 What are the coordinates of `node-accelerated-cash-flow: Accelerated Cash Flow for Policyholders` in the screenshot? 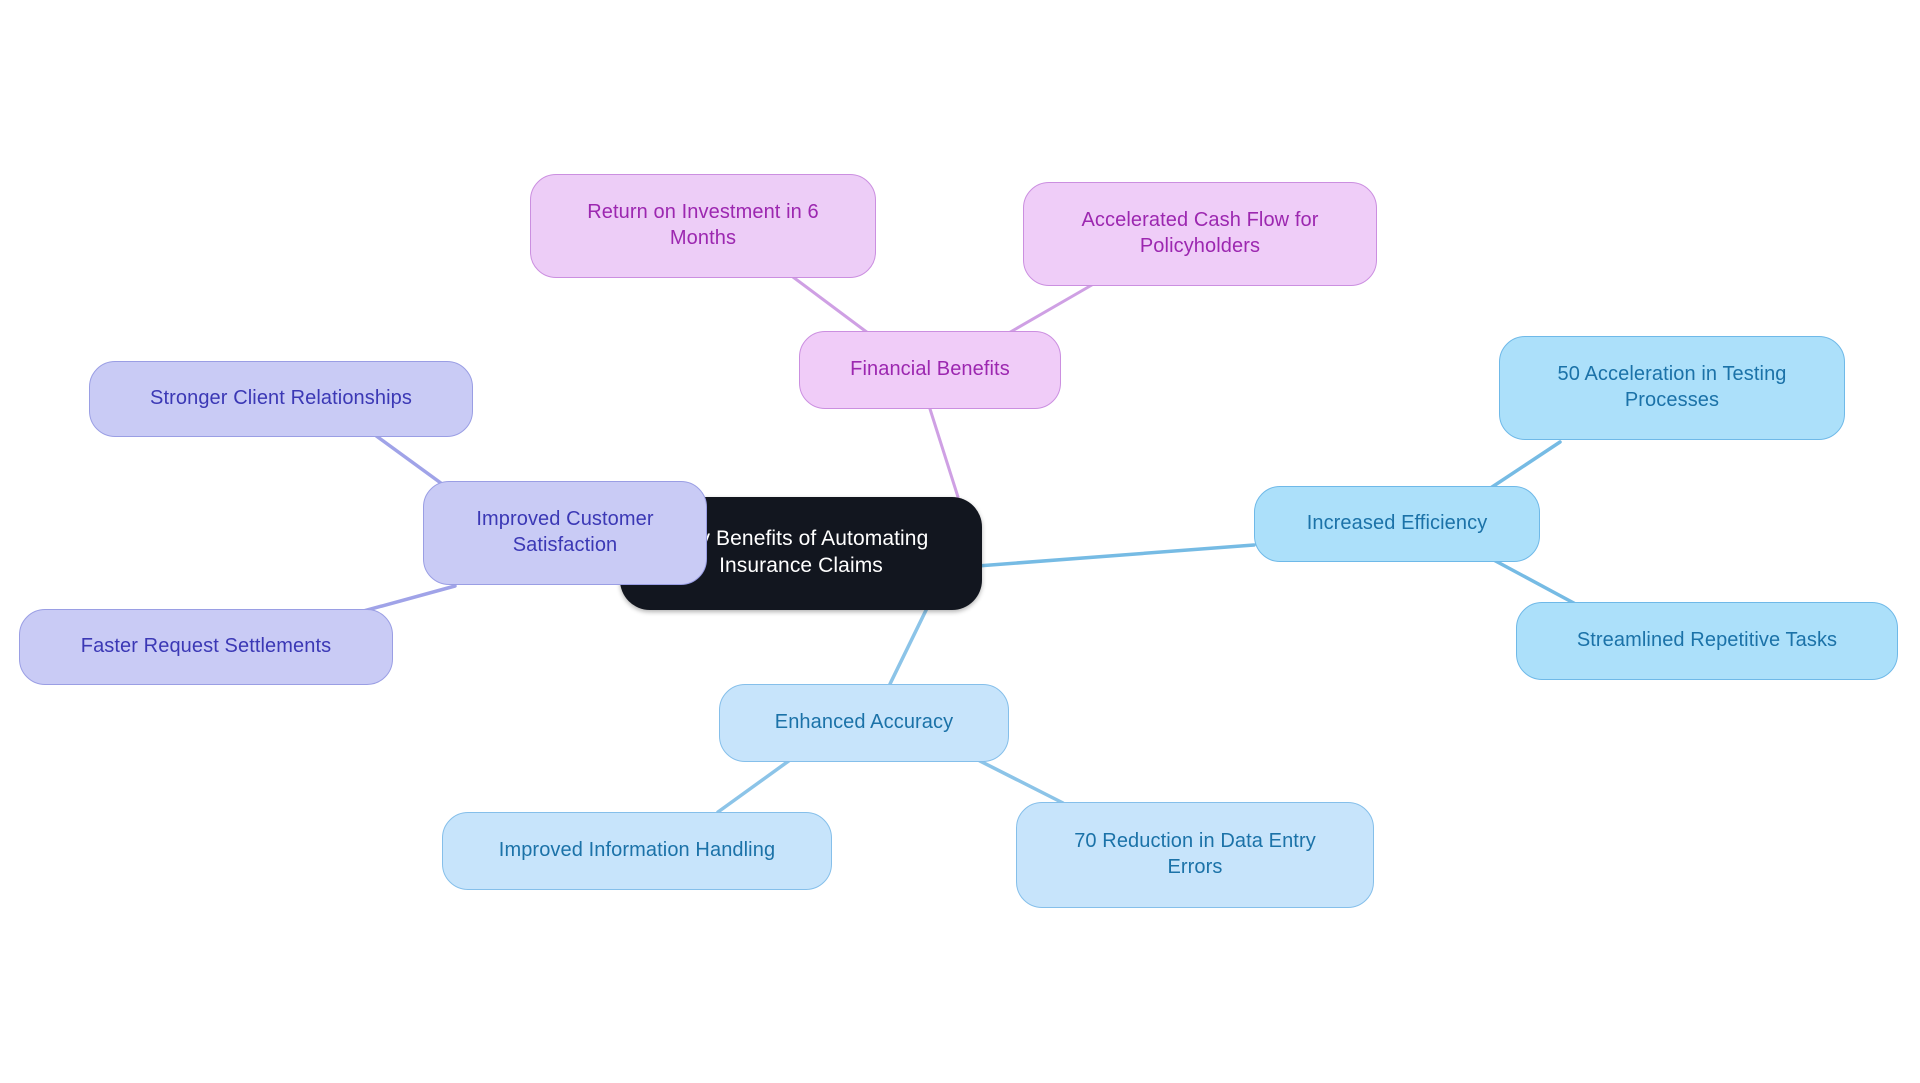 It's located at (1200, 234).